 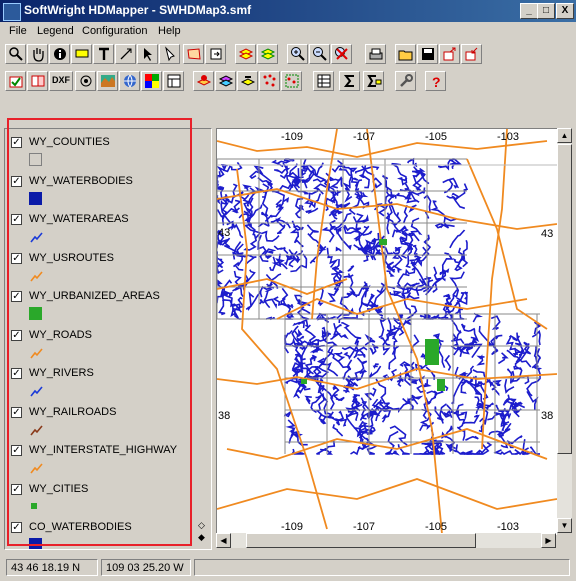 I want to click on check-map-icon, so click(x=15, y=81).